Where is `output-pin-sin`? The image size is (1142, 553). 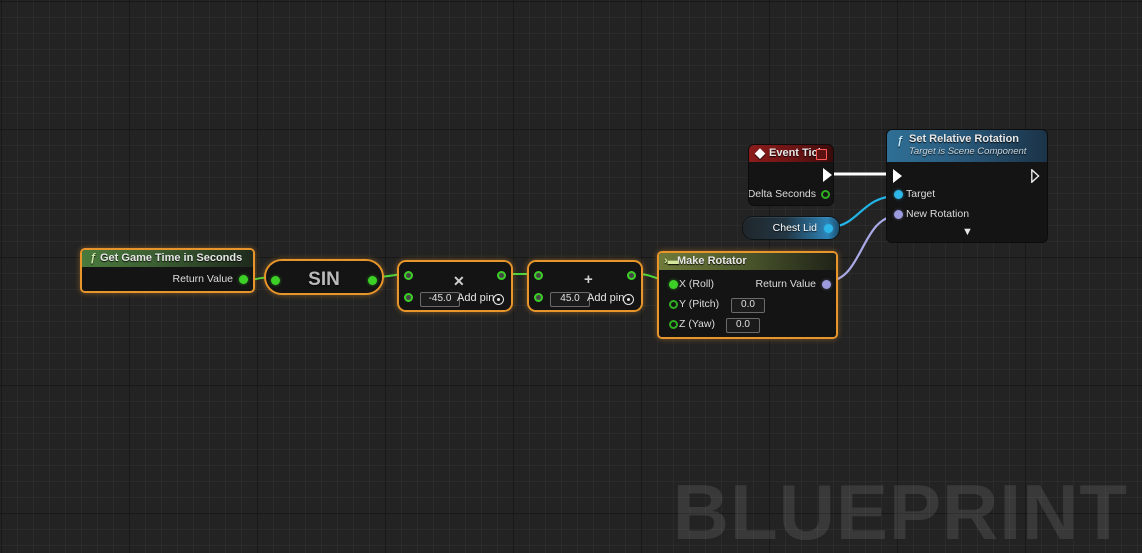 output-pin-sin is located at coordinates (372, 280).